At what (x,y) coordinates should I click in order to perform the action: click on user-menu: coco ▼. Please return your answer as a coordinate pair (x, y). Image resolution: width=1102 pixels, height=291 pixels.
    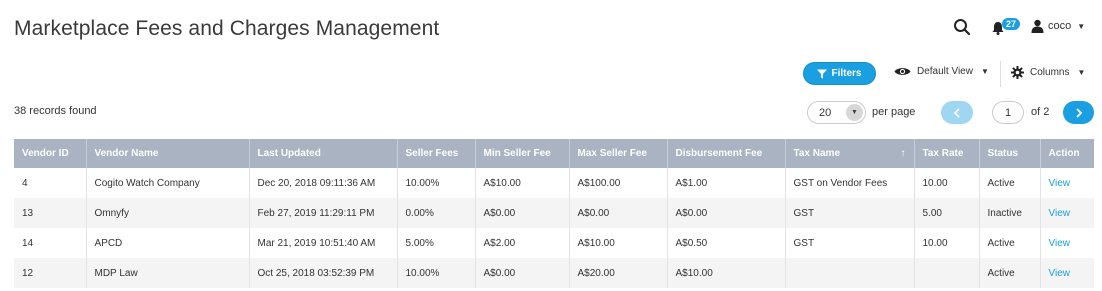
    Looking at the image, I should click on (1058, 26).